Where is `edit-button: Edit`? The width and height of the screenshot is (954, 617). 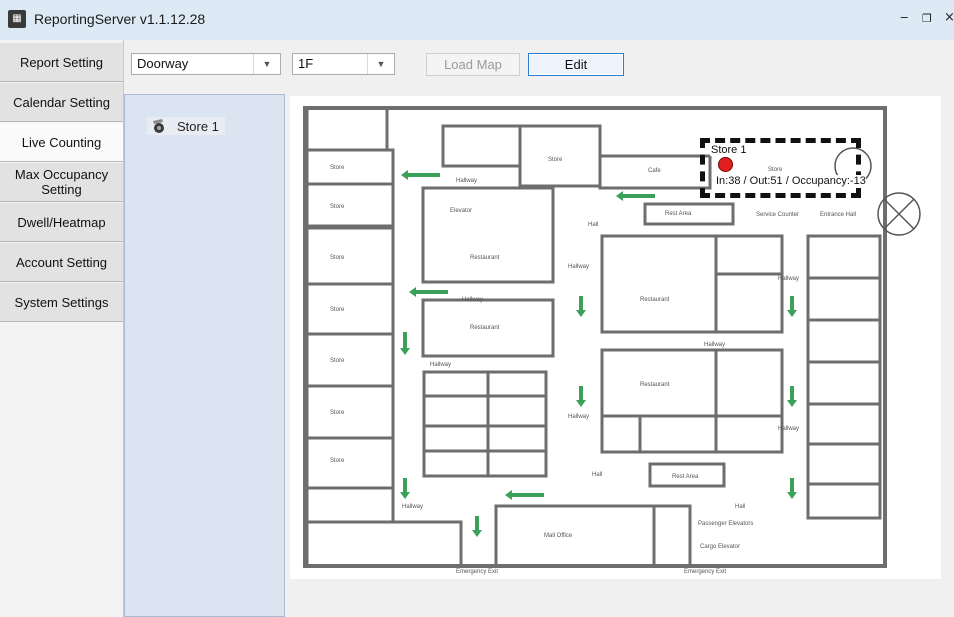 edit-button: Edit is located at coordinates (576, 64).